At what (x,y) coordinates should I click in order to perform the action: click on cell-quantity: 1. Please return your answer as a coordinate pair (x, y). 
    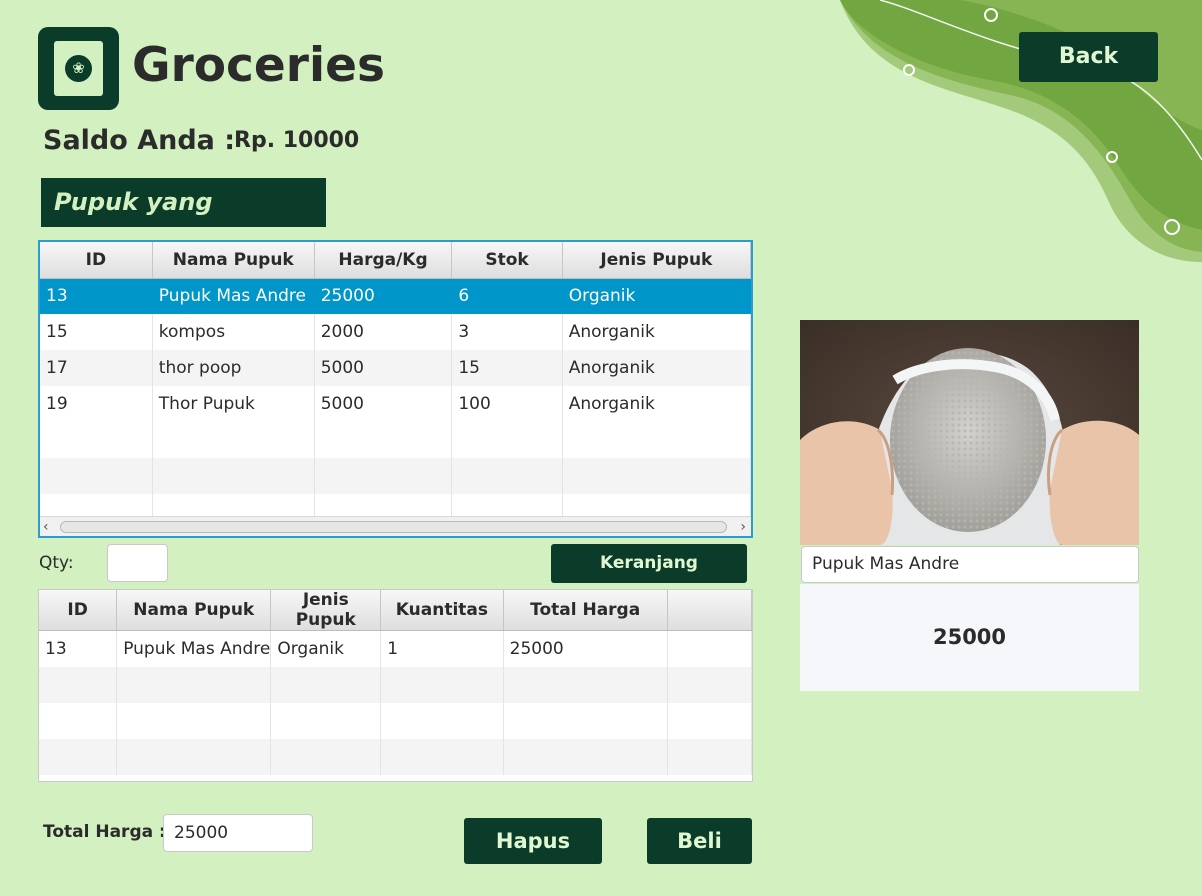
    Looking at the image, I should click on (442, 648).